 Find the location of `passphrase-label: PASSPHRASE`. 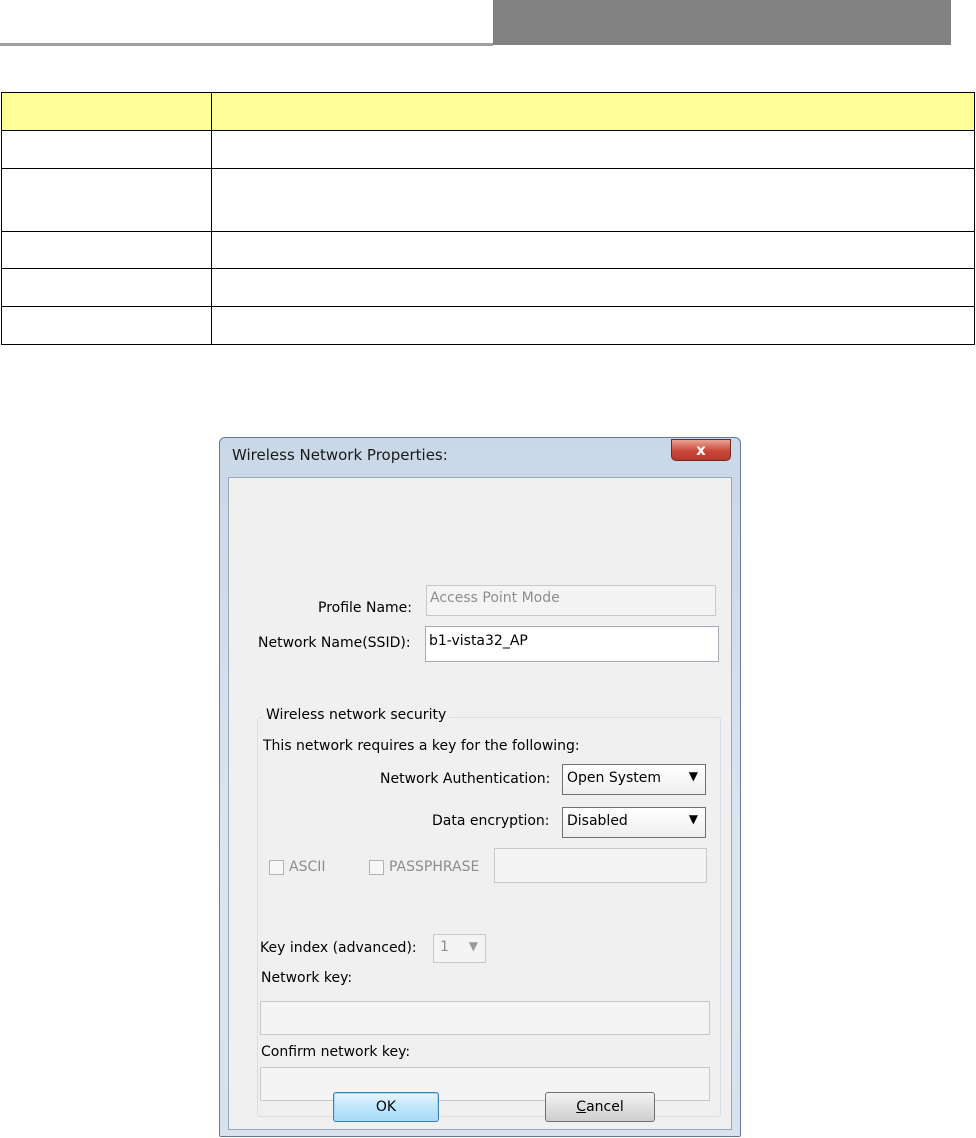

passphrase-label: PASSPHRASE is located at coordinates (434, 867).